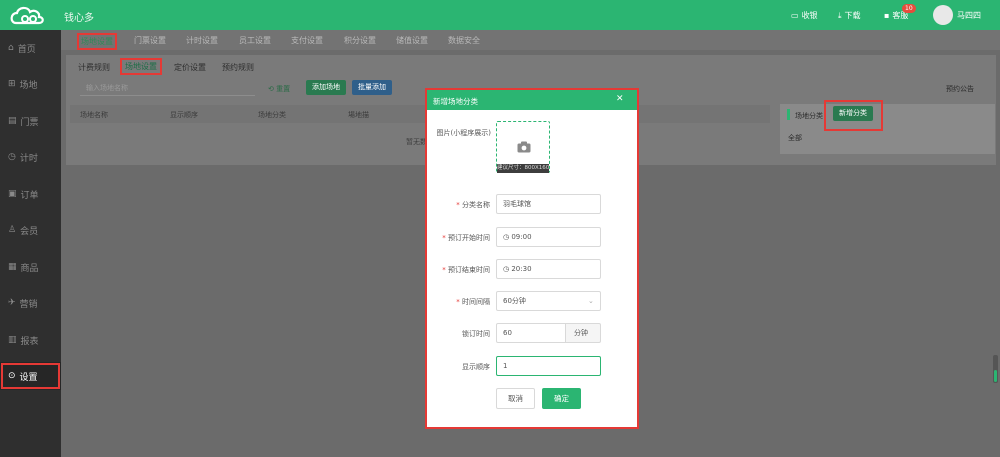 The image size is (1000, 457). I want to click on tab-timing-settings: 计时设置, so click(202, 40).